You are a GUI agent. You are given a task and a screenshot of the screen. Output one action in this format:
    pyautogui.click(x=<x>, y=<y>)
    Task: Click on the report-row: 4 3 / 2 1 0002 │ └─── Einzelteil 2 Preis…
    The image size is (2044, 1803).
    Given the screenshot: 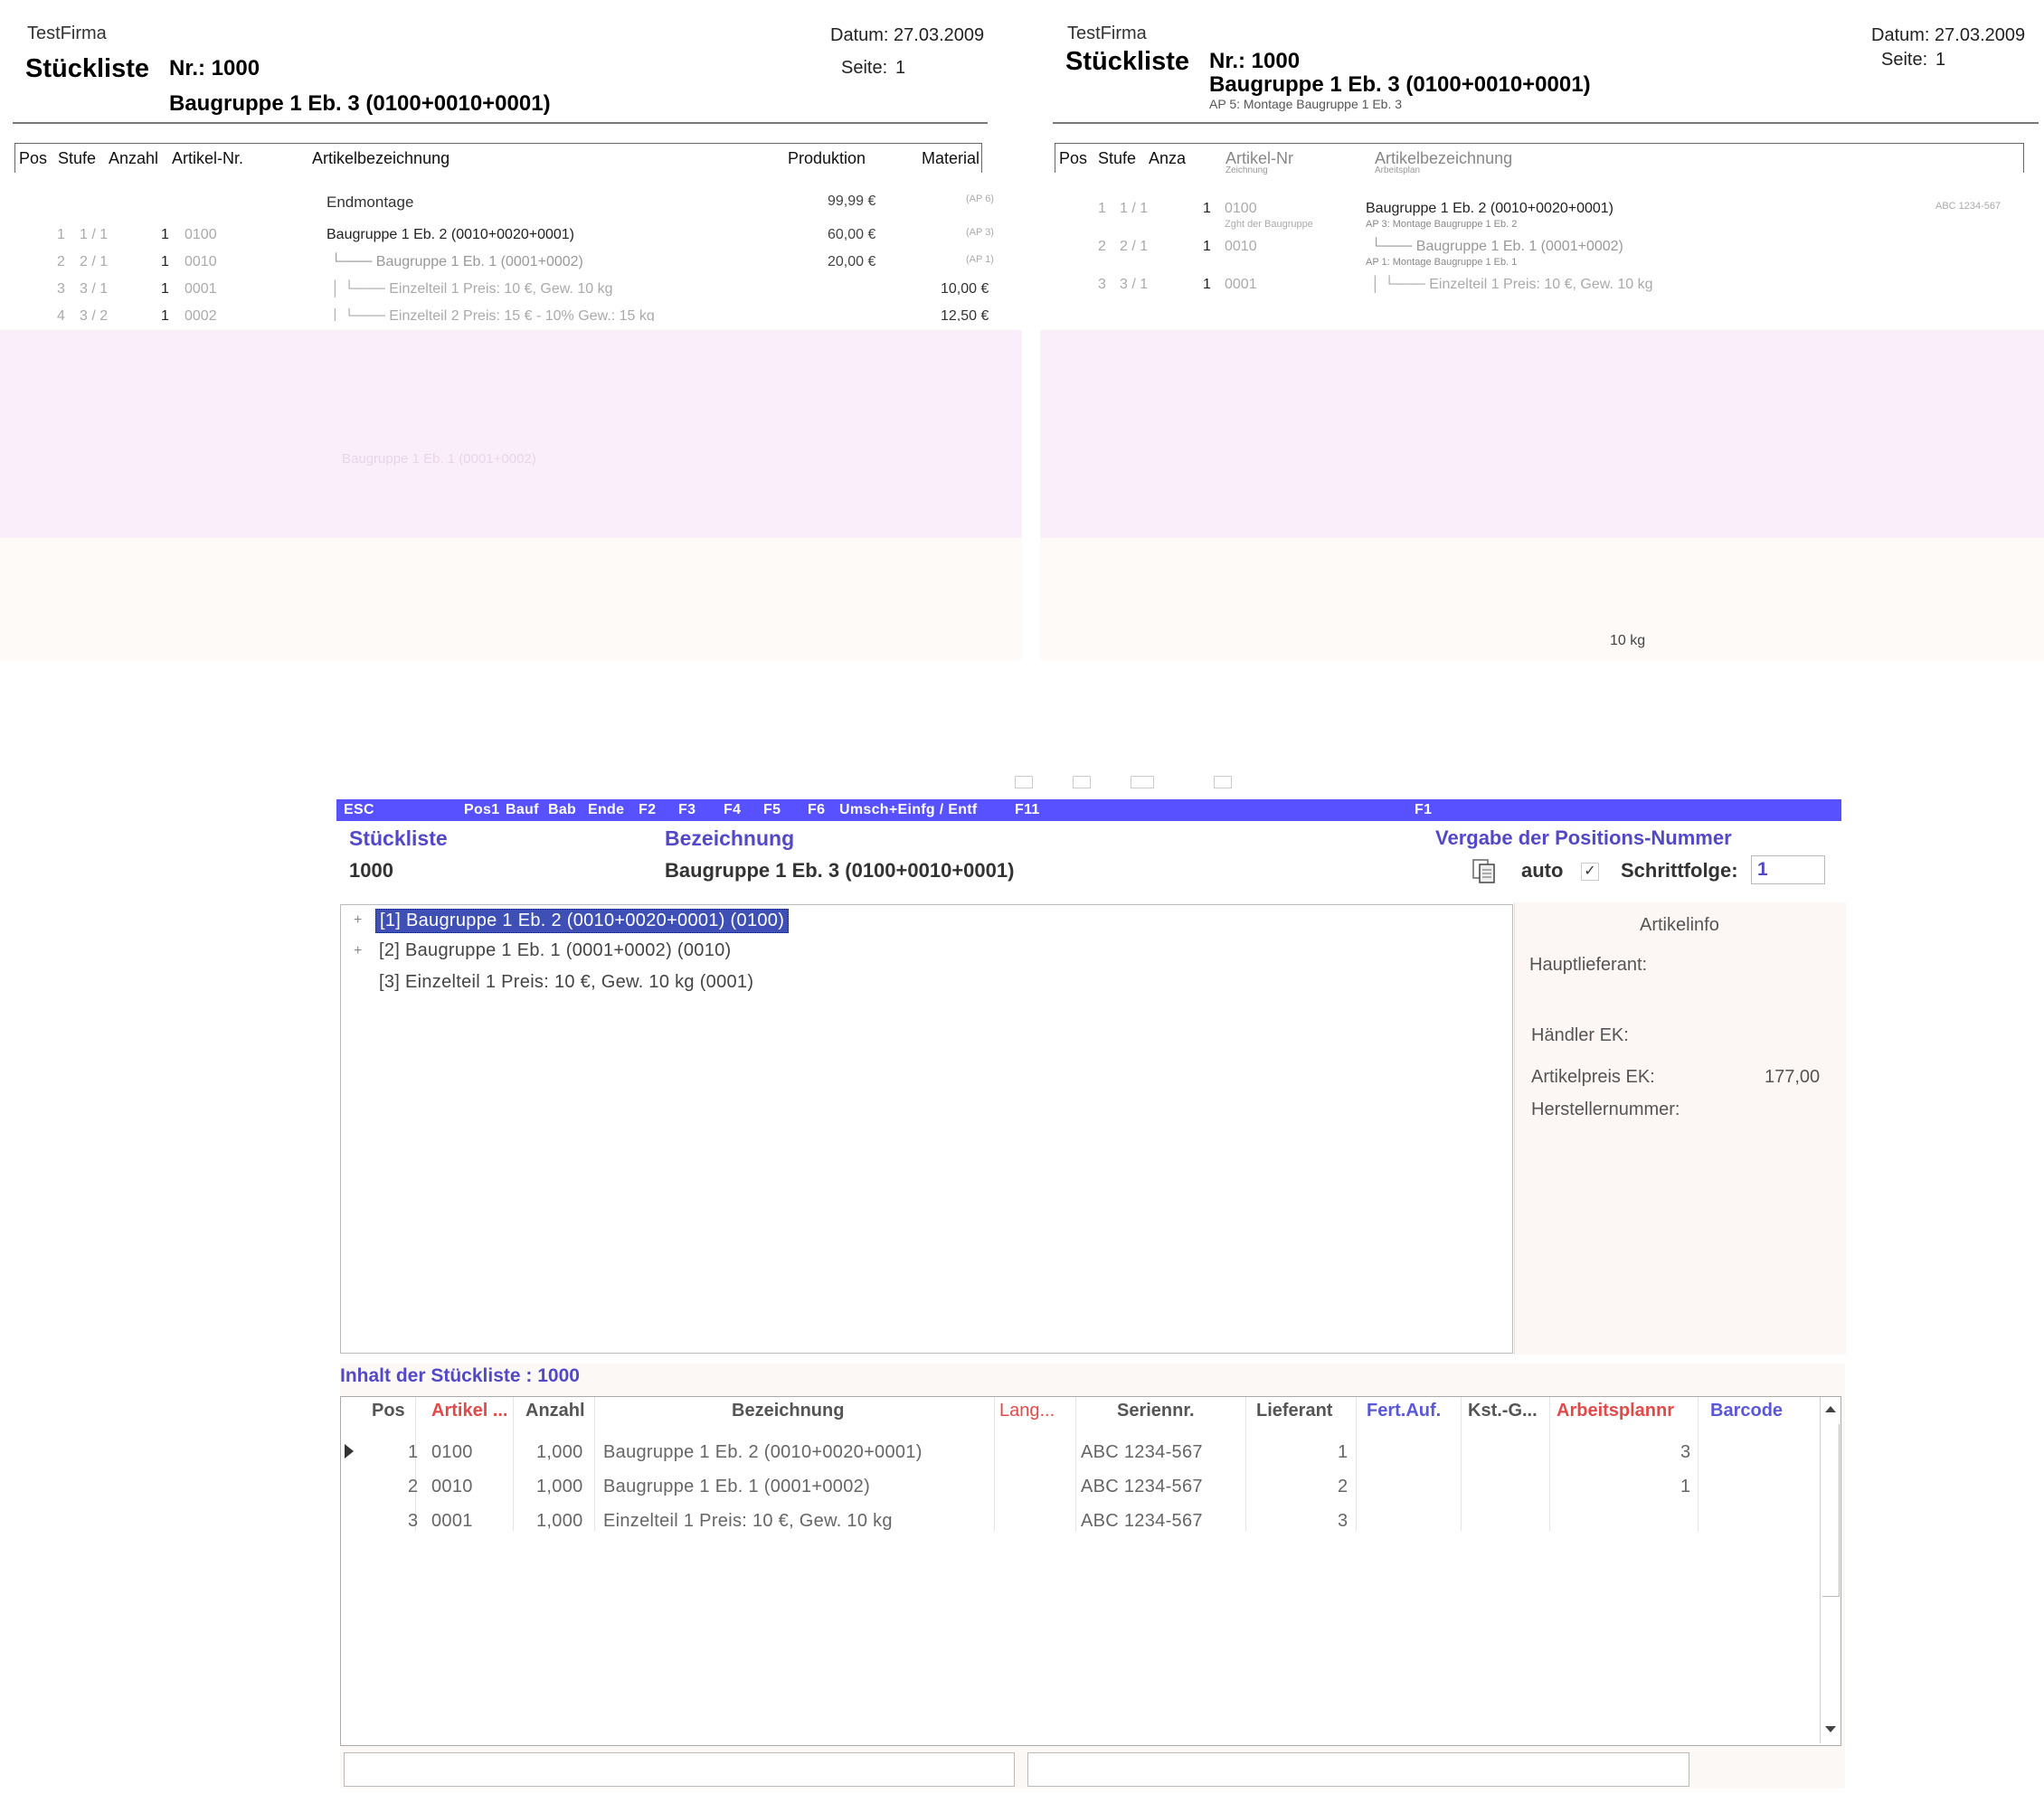 What is the action you would take?
    pyautogui.click(x=511, y=314)
    